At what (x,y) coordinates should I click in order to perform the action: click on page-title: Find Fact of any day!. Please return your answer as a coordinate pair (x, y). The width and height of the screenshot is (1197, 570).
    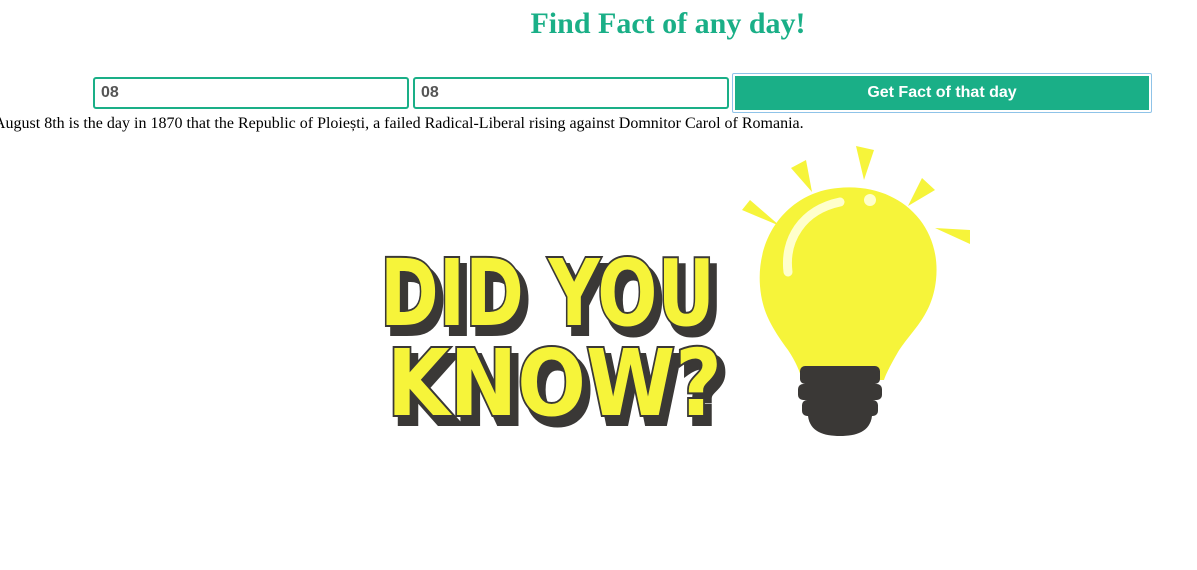
    Looking at the image, I should click on (668, 23).